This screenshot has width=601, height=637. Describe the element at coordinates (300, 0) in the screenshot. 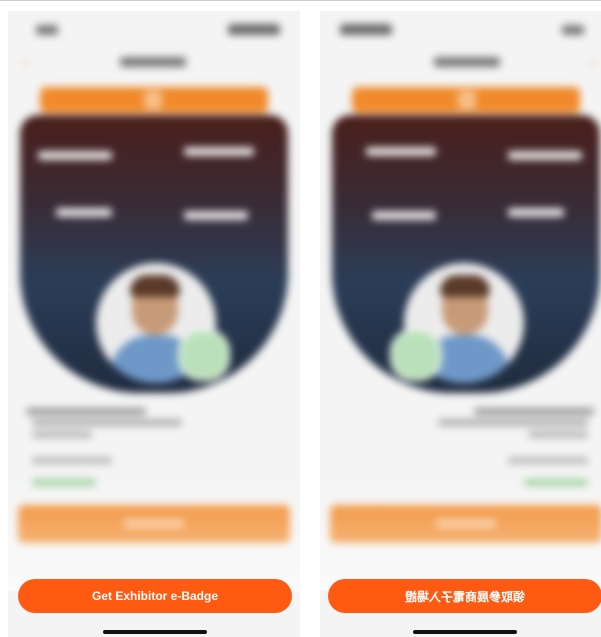

I see `top-divider` at that location.